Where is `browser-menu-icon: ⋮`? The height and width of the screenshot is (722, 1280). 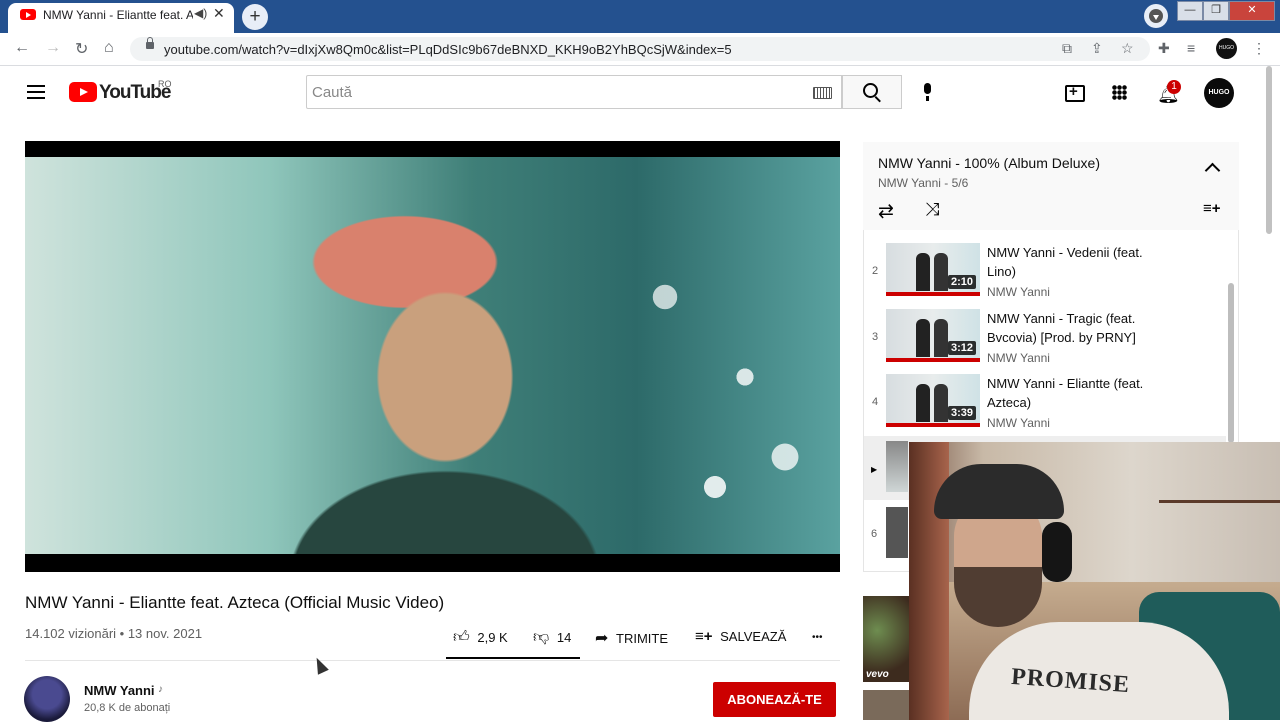
browser-menu-icon: ⋮ is located at coordinates (1259, 48).